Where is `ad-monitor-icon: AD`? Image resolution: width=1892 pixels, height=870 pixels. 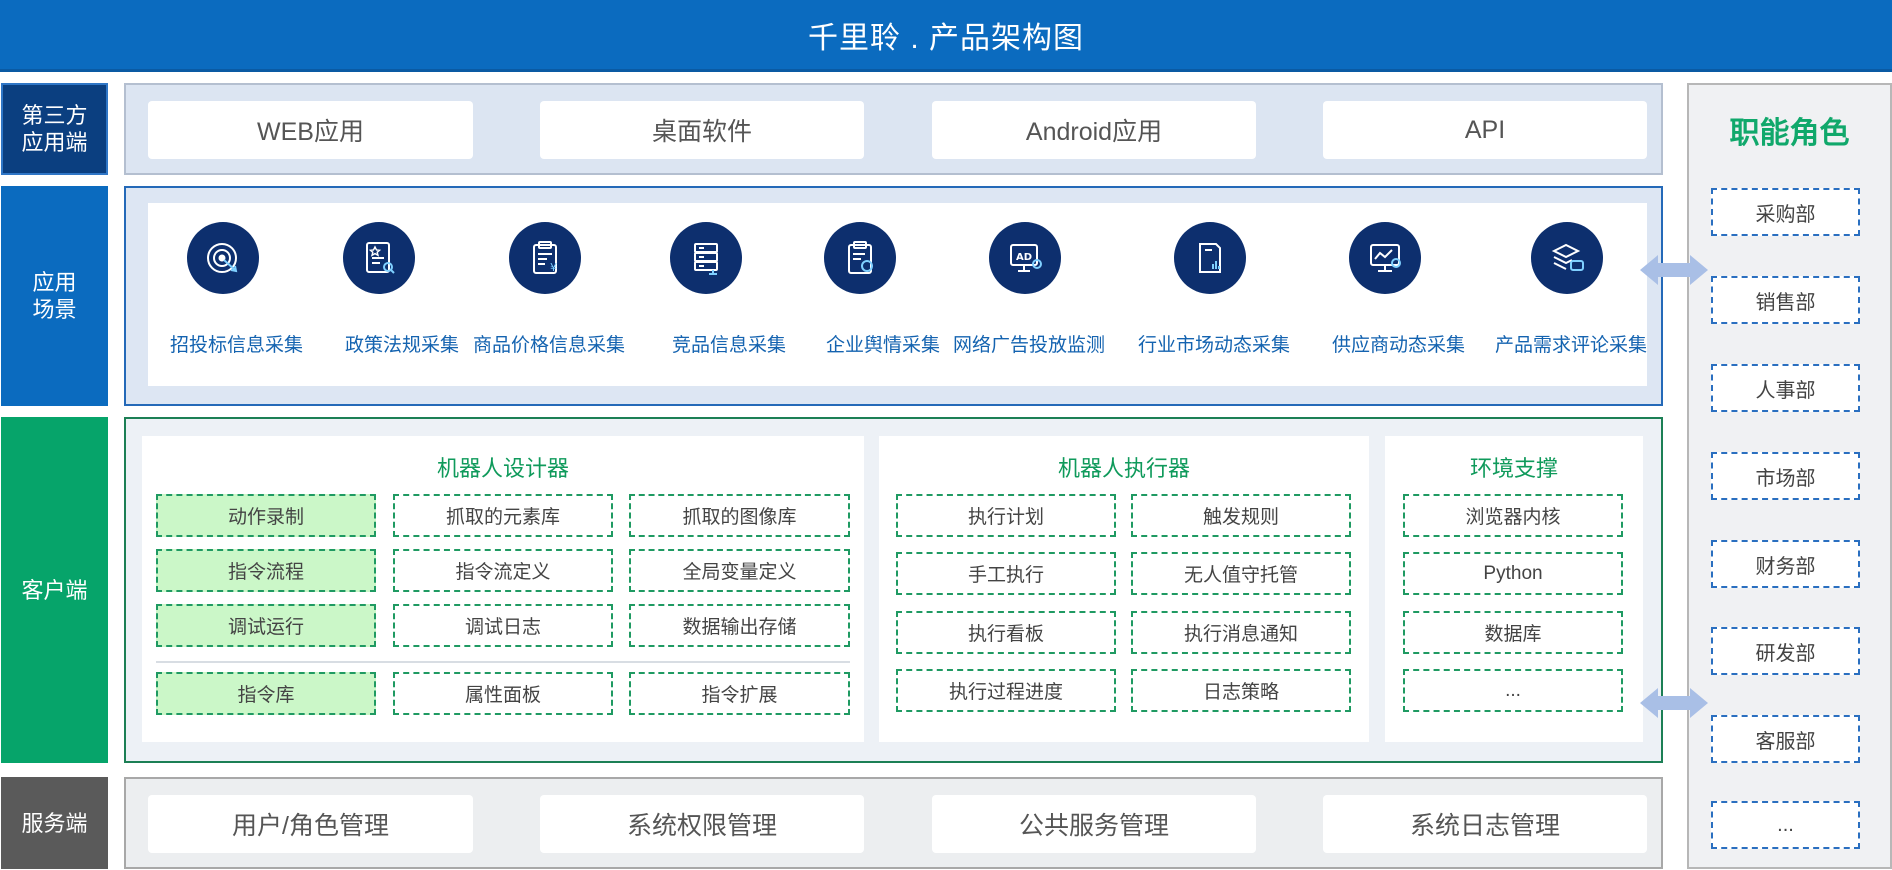
ad-monitor-icon: AD is located at coordinates (1025, 258).